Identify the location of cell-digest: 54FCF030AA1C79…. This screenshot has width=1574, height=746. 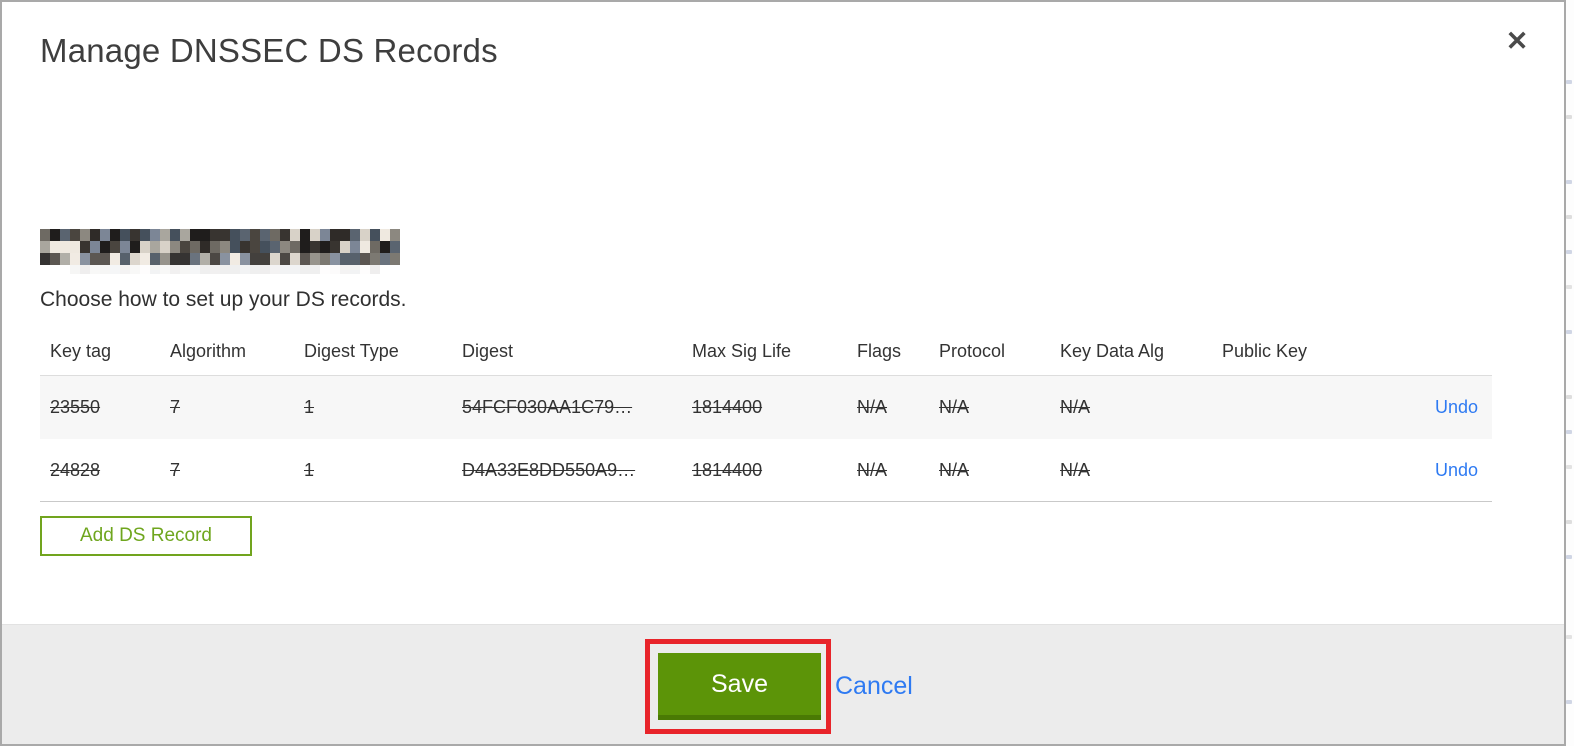
(567, 407).